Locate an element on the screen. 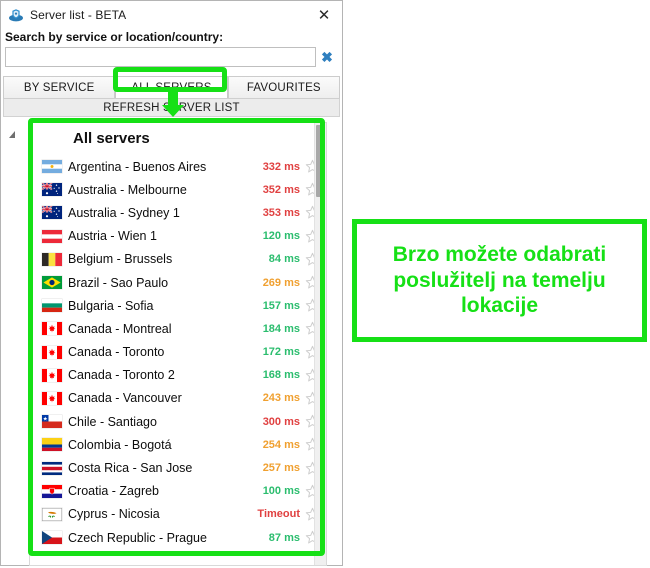  search-input is located at coordinates (160, 57).